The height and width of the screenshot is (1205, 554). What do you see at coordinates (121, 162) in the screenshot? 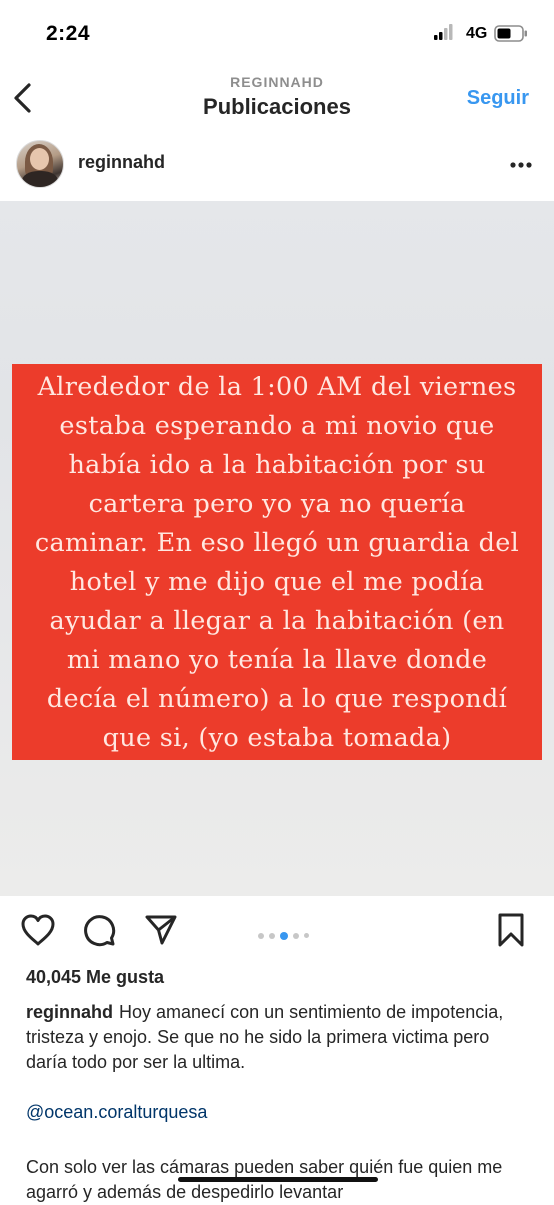
I see `post-username: reginnahd` at bounding box center [121, 162].